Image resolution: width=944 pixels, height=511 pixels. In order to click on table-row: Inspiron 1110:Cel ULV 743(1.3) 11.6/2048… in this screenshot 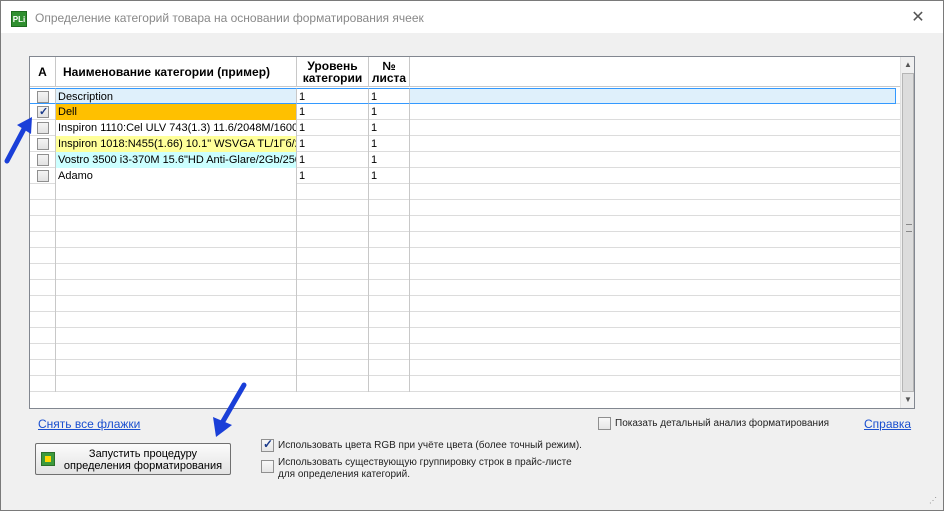, I will do `click(465, 128)`.